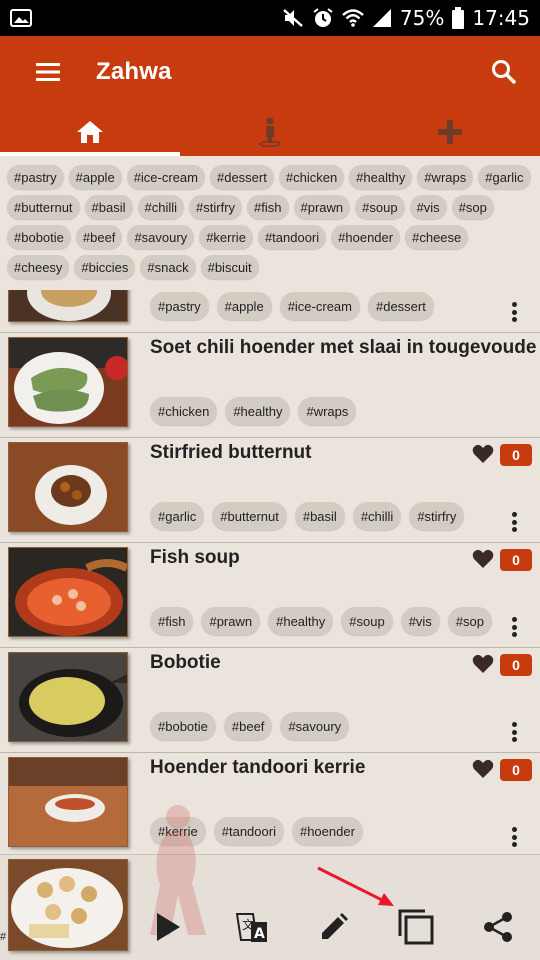 This screenshot has height=960, width=540. What do you see at coordinates (184, 411) in the screenshot?
I see `recipe-tag: #chicken` at bounding box center [184, 411].